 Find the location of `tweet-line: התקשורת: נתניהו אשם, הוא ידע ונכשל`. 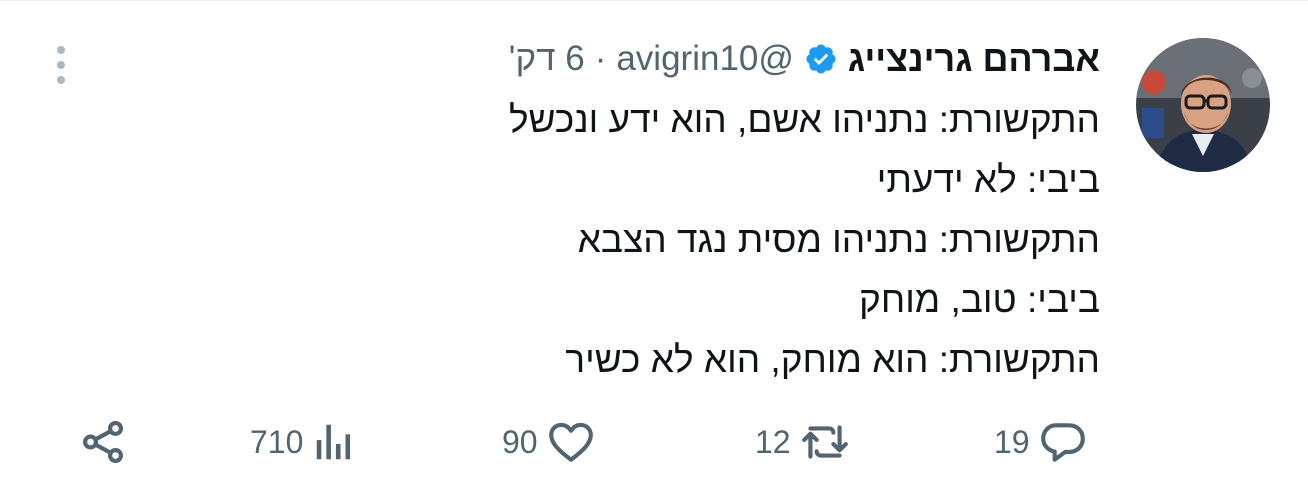

tweet-line: התקשורת: נתניהו אשם, הוא ידע ונכשל is located at coordinates (804, 119).